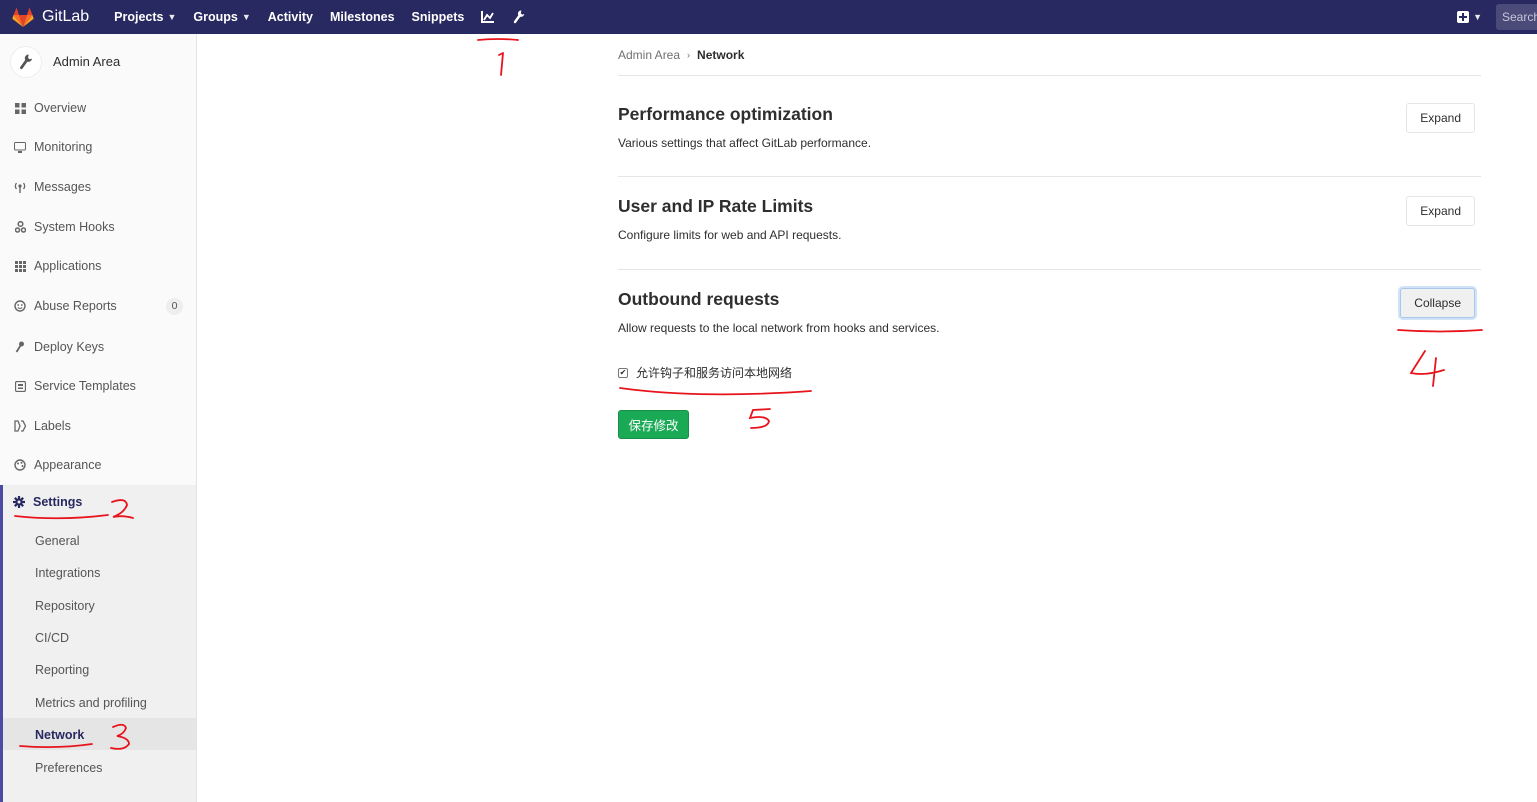 The image size is (1537, 802). Describe the element at coordinates (215, 17) in the screenshot. I see `nav-groups-label: Groups` at that location.